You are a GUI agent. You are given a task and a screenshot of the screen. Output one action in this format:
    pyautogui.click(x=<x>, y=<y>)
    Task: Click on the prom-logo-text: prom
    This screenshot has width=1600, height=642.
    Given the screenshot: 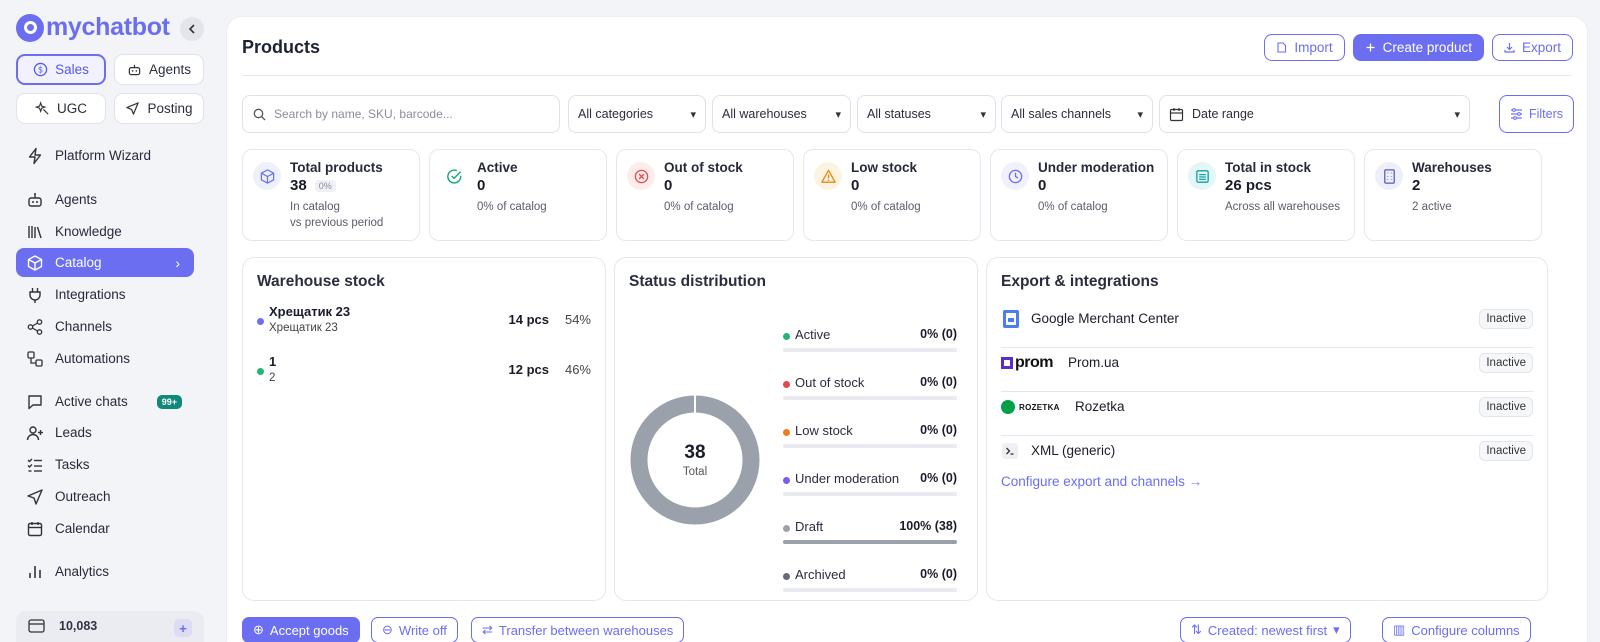 What is the action you would take?
    pyautogui.click(x=1034, y=362)
    